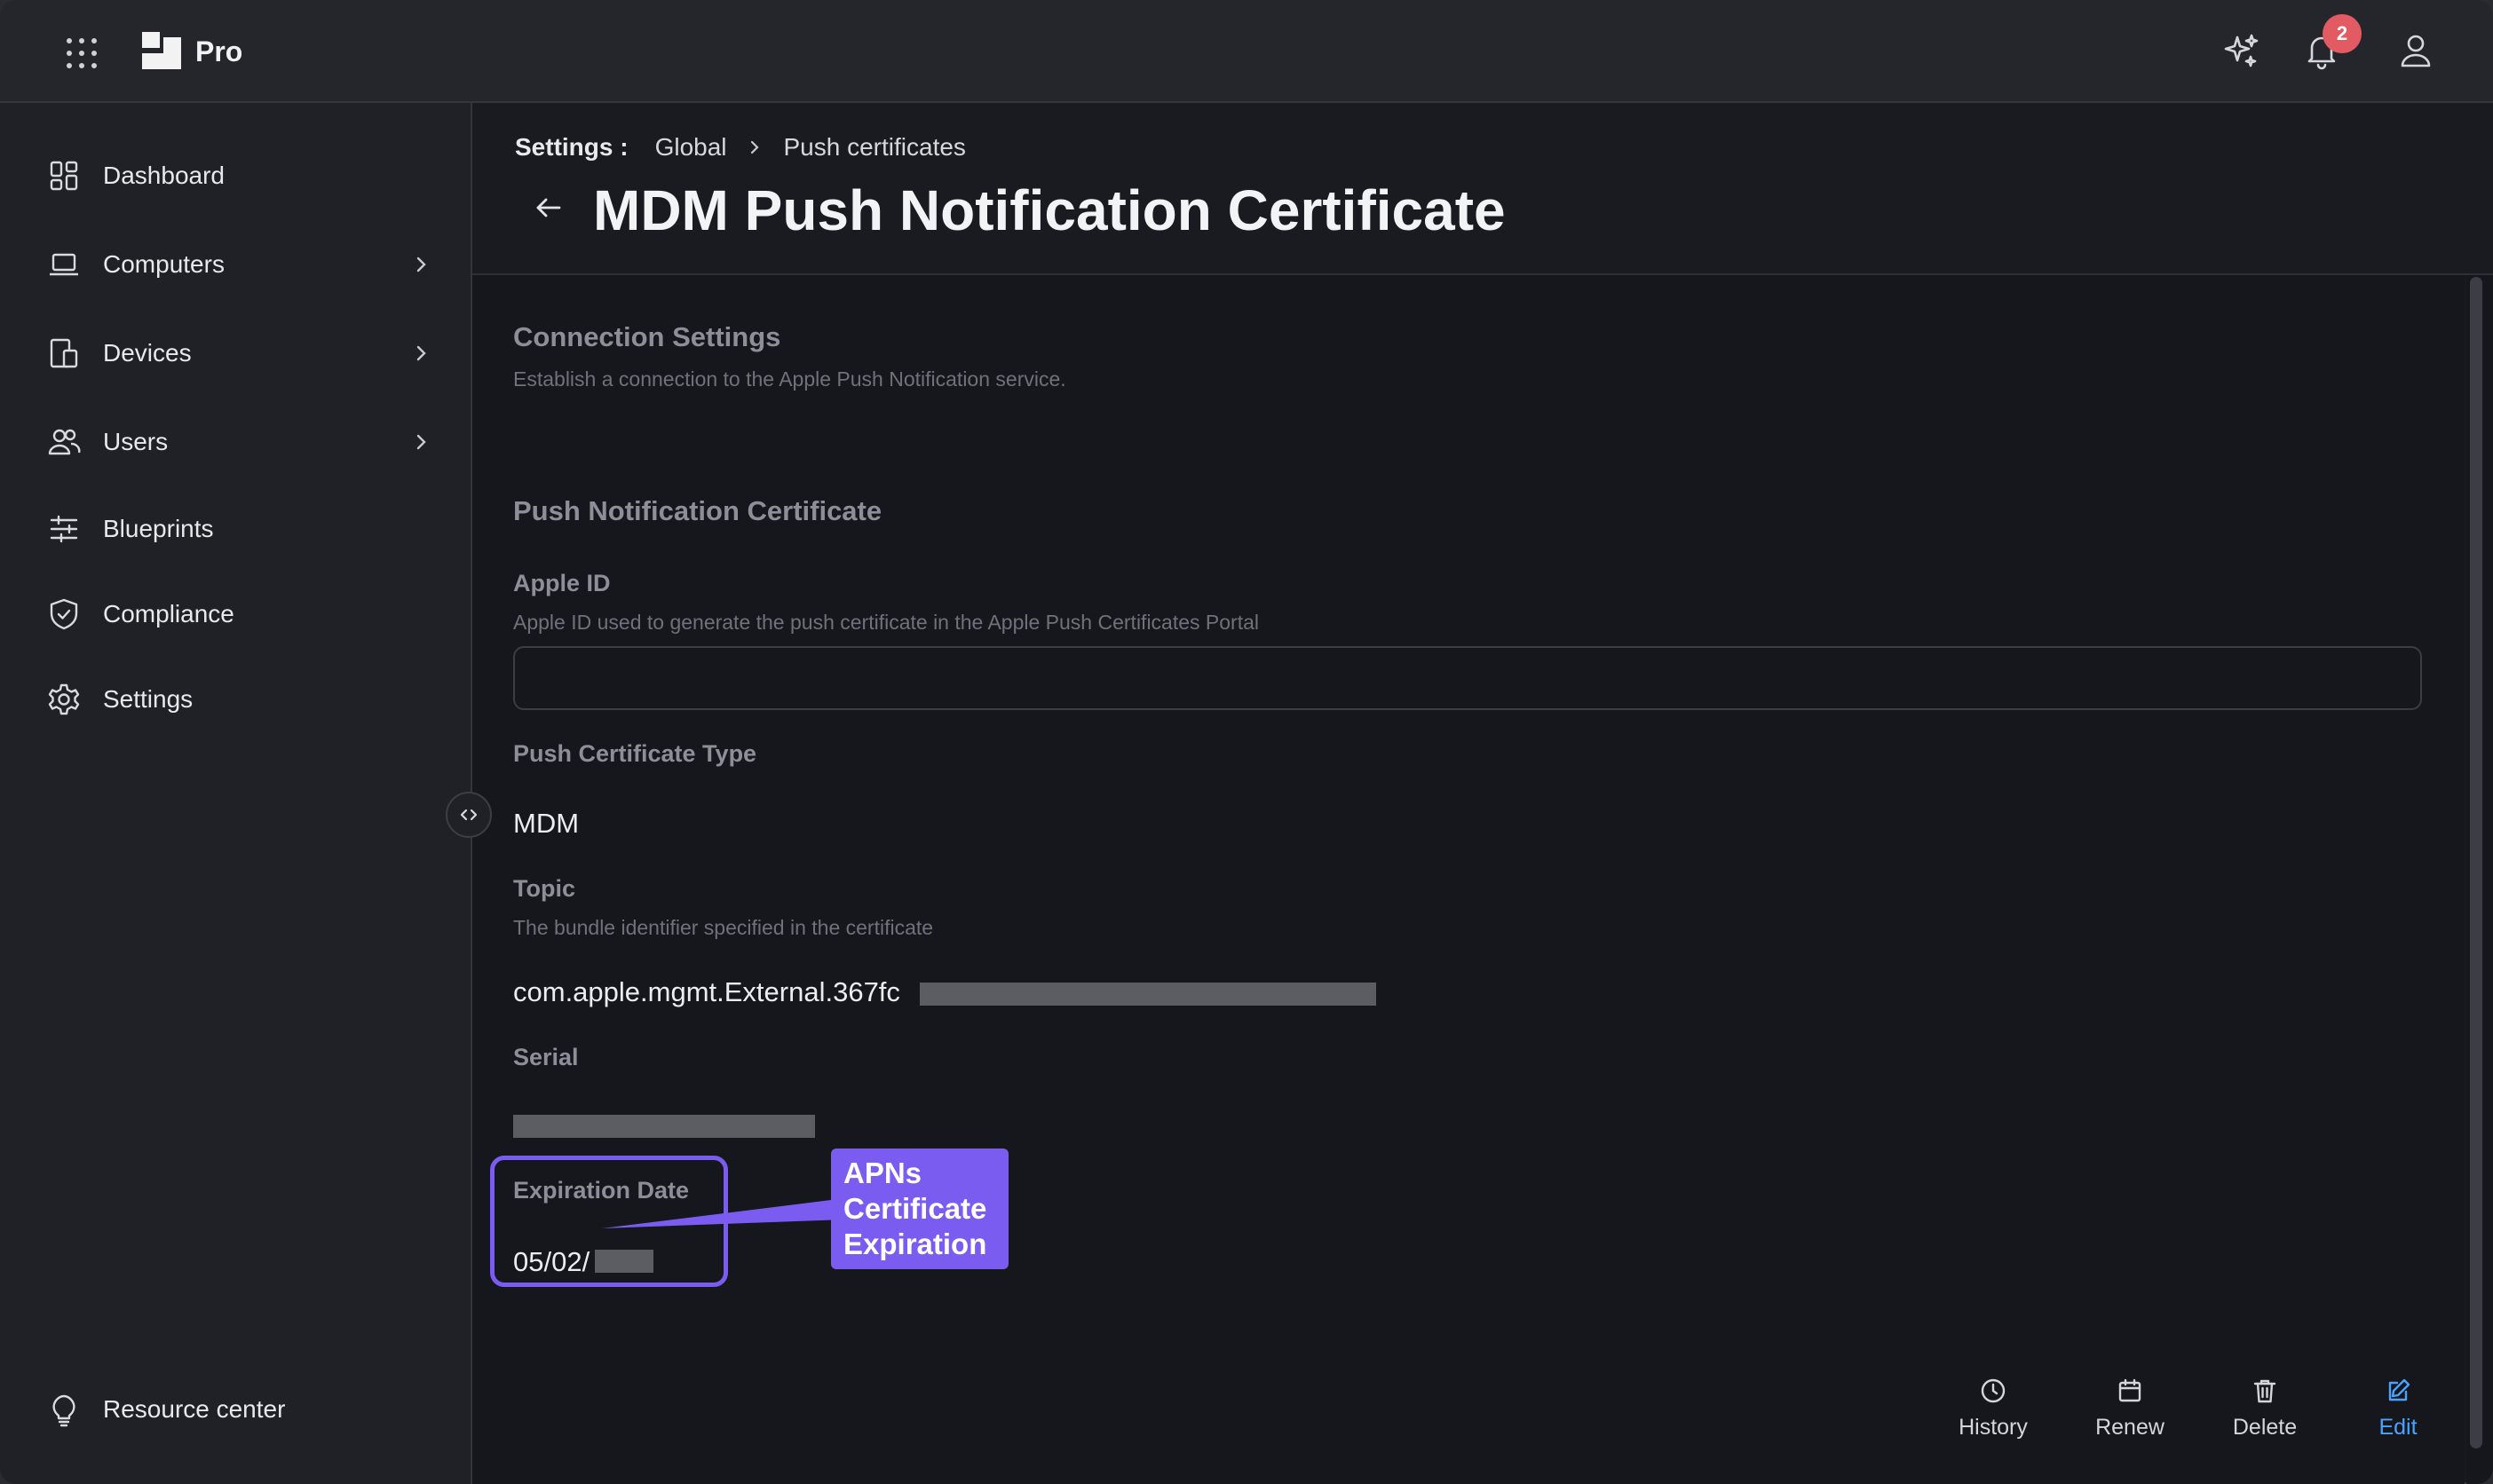  Describe the element at coordinates (219, 52) in the screenshot. I see `brand-name: Pro` at that location.